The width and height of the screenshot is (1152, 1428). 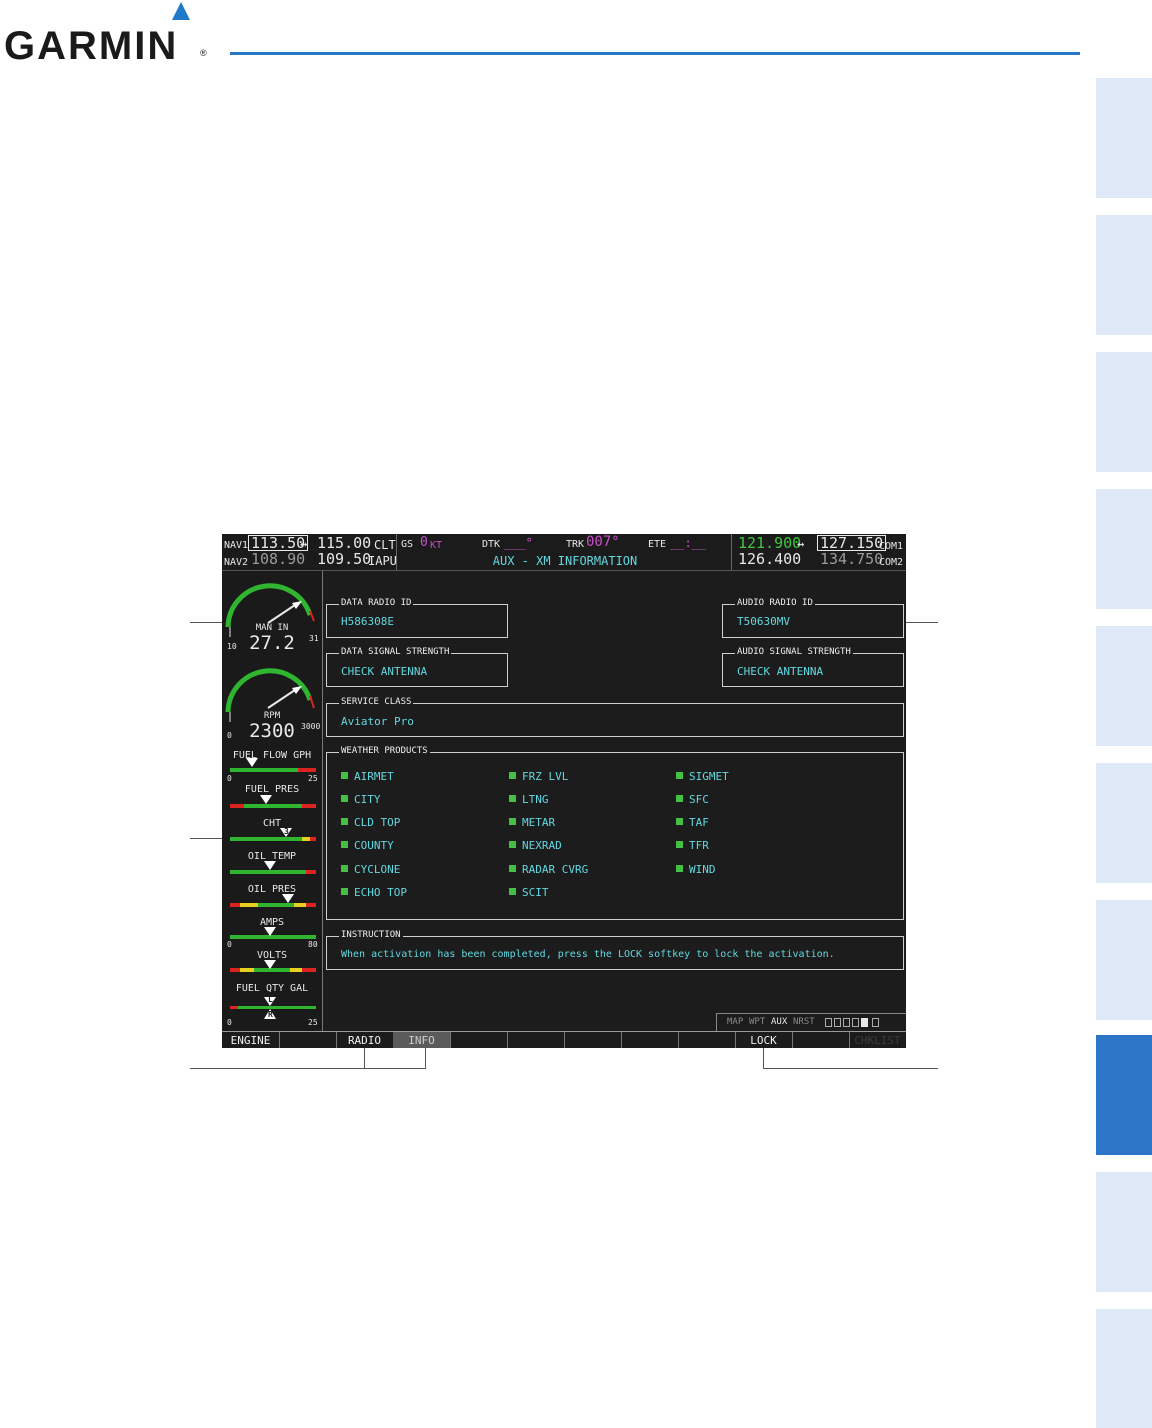 What do you see at coordinates (422, 1040) in the screenshot?
I see `softkey-info: INFO` at bounding box center [422, 1040].